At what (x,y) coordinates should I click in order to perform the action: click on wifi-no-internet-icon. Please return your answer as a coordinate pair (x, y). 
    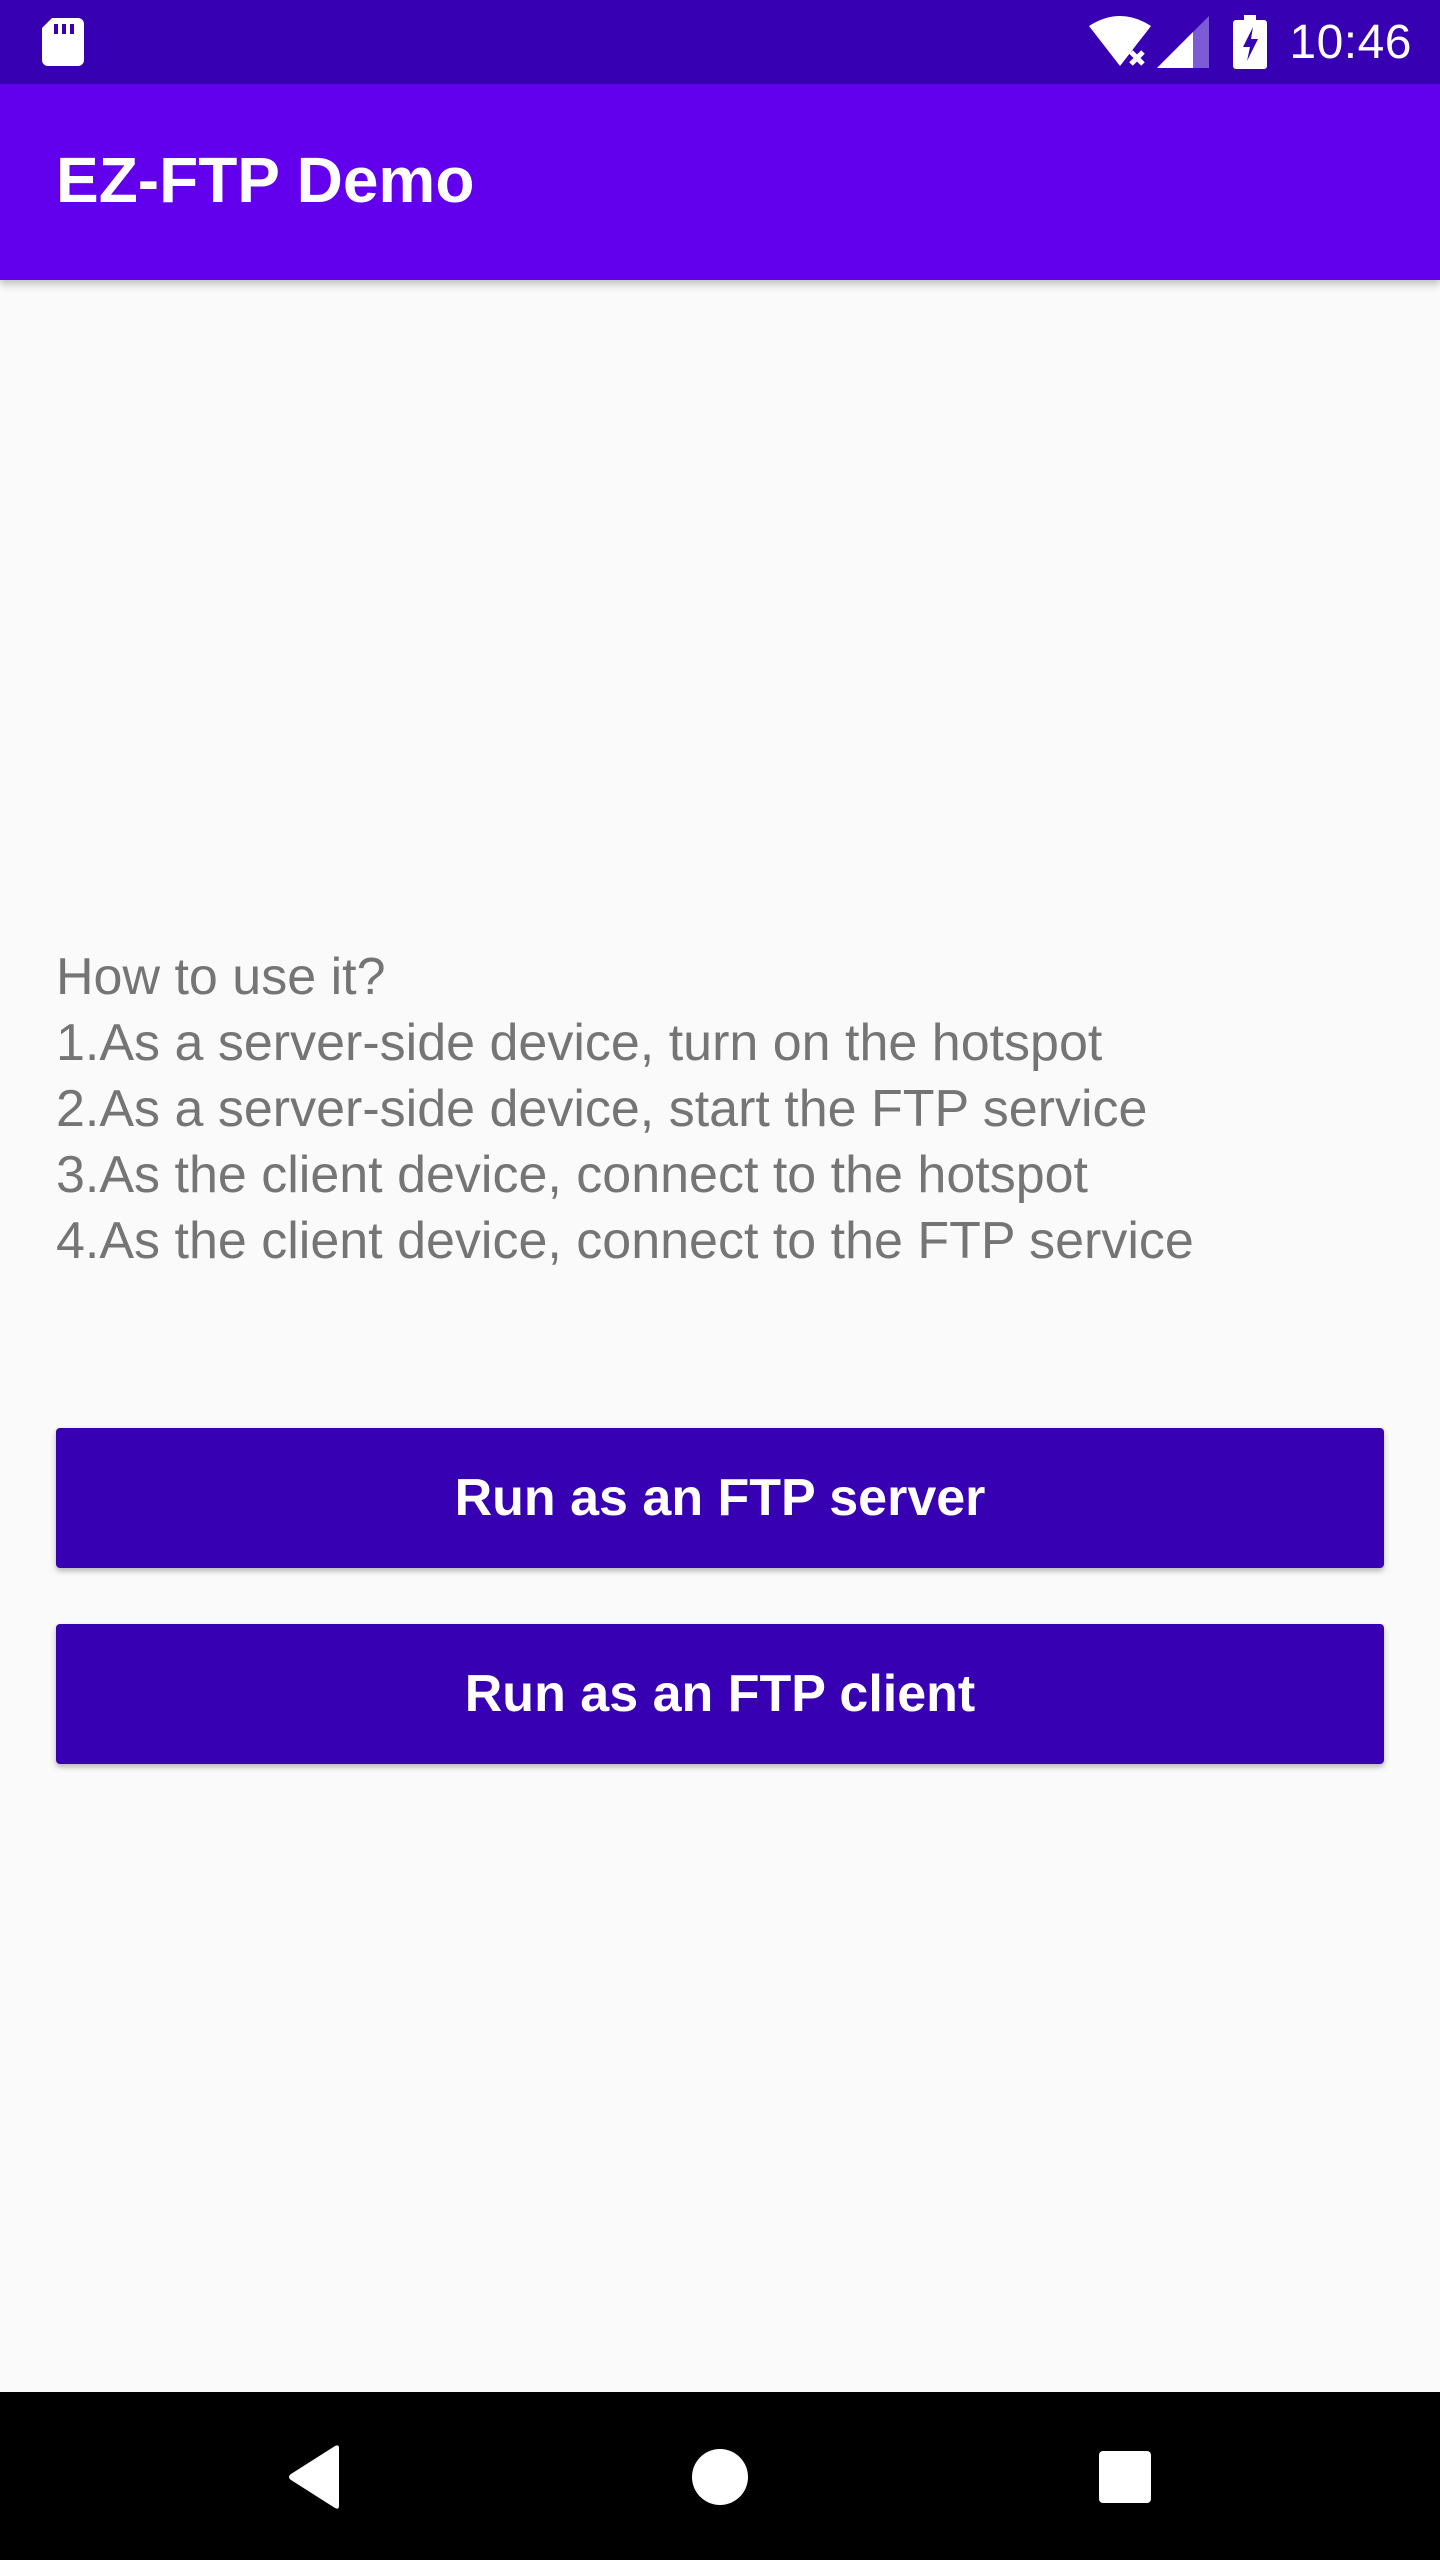
    Looking at the image, I should click on (1120, 41).